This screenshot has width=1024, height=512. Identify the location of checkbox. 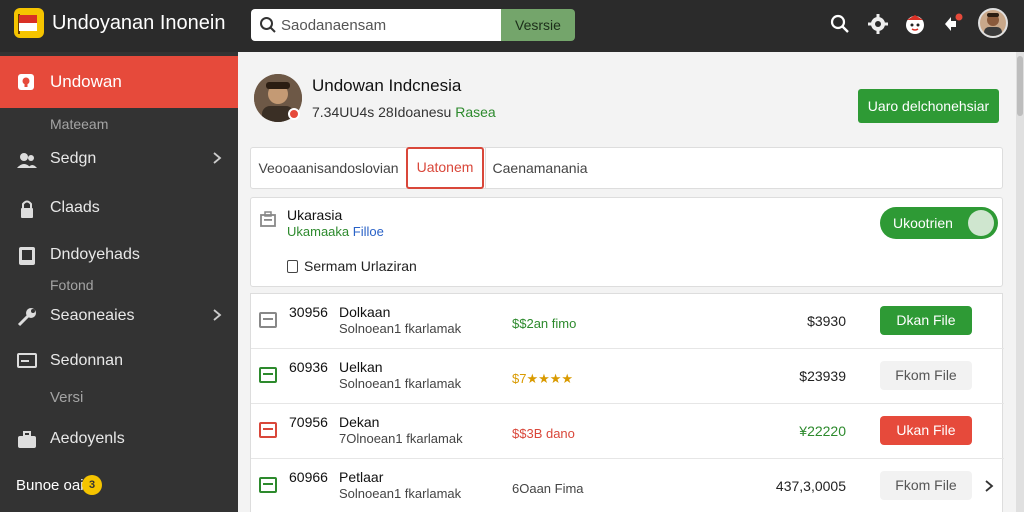
(292, 266).